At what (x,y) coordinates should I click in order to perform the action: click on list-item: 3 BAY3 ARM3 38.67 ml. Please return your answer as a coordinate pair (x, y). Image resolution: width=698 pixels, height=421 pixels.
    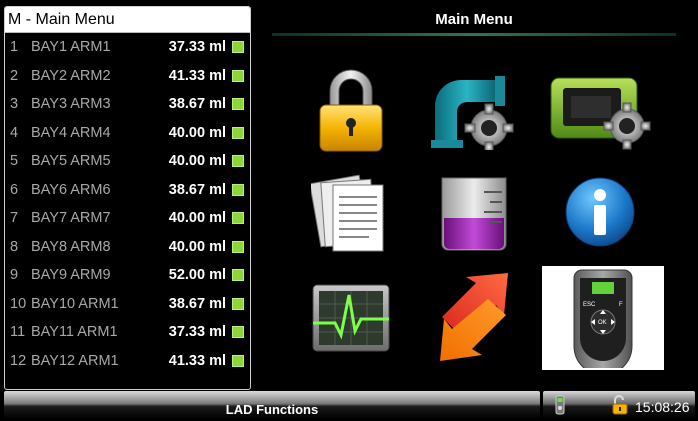
    Looking at the image, I should click on (127, 104).